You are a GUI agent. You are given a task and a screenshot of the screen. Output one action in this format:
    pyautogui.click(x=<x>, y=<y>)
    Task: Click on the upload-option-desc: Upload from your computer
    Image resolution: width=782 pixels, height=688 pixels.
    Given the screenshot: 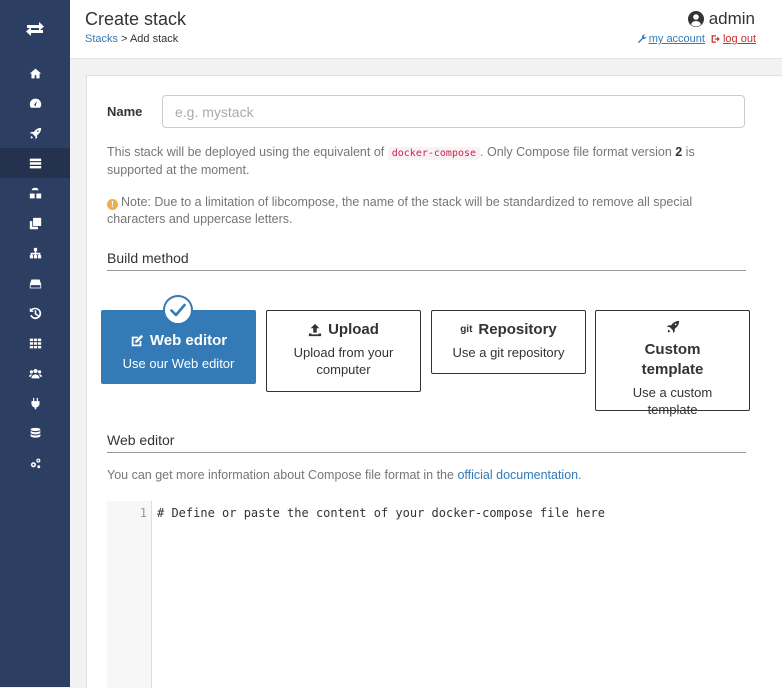 What is the action you would take?
    pyautogui.click(x=343, y=361)
    